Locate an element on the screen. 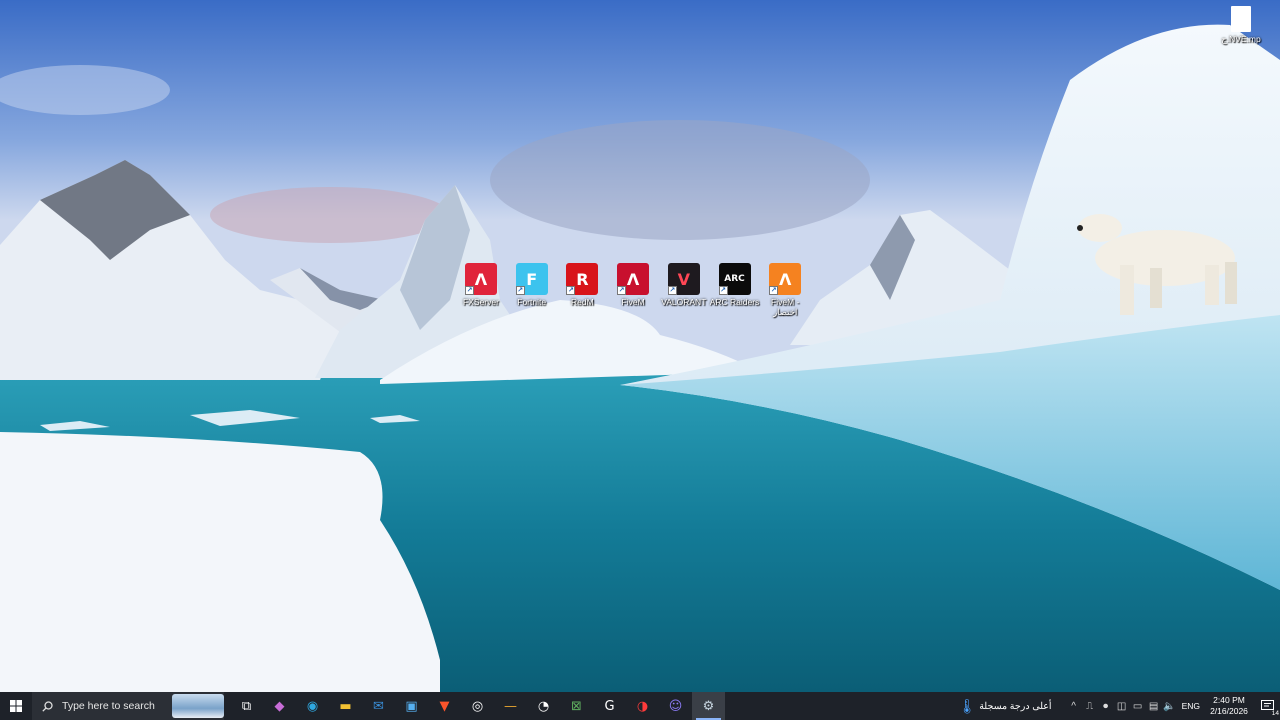 The width and height of the screenshot is (1280, 720). desktop-shortcut-label: ARC Raiders is located at coordinates (734, 302).